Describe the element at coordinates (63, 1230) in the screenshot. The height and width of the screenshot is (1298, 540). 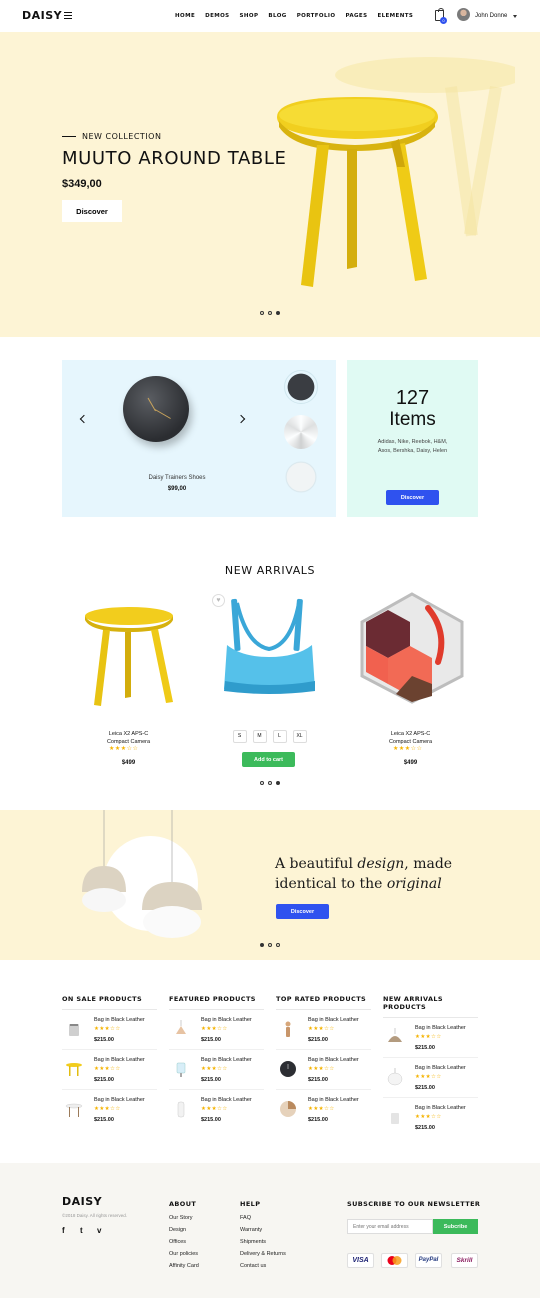
I see `facebook-icon: f` at that location.